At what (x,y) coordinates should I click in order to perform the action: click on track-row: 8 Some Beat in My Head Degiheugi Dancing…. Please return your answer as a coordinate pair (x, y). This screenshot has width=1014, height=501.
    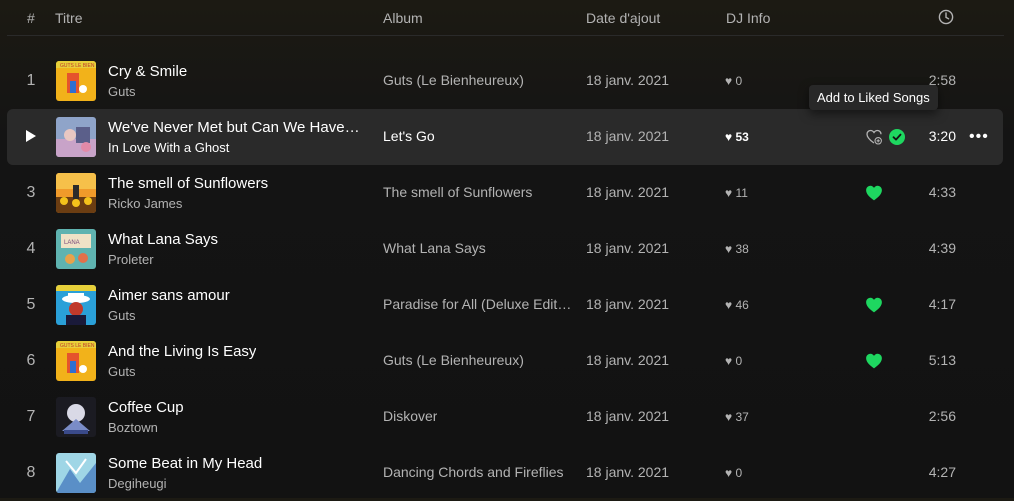
    Looking at the image, I should click on (505, 473).